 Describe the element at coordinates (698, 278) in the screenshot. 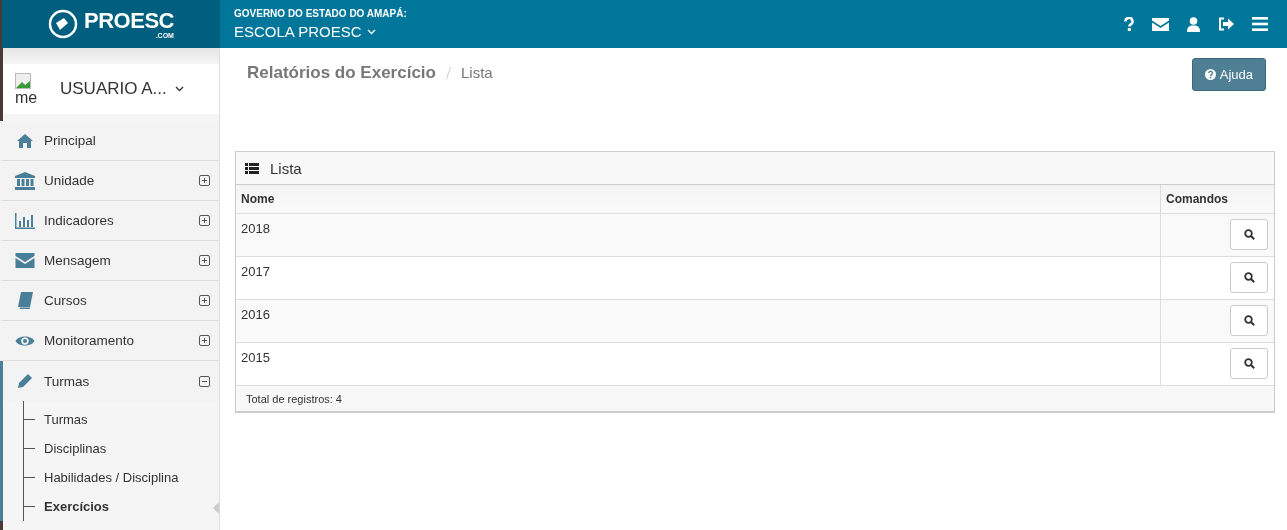

I see `table-cell: 2017` at that location.